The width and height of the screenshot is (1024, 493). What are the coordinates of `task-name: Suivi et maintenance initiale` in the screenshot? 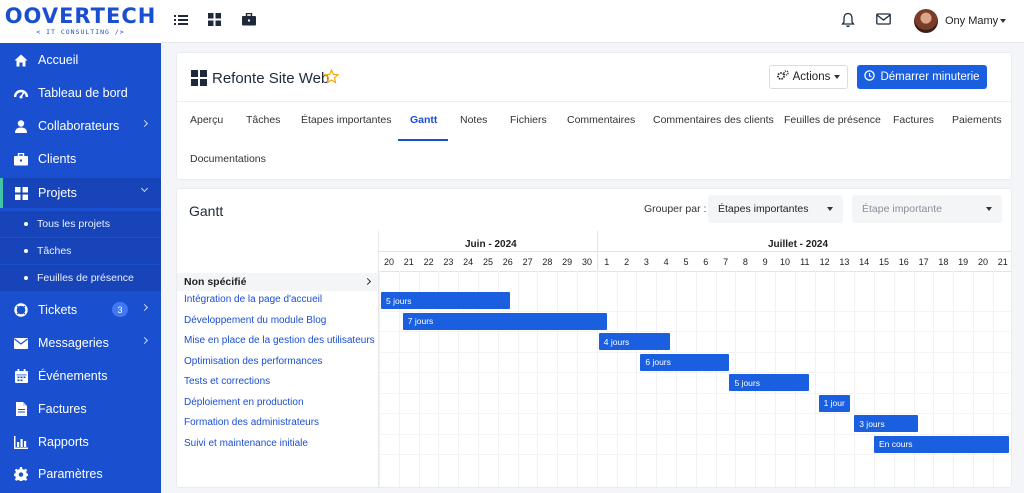 It's located at (246, 443).